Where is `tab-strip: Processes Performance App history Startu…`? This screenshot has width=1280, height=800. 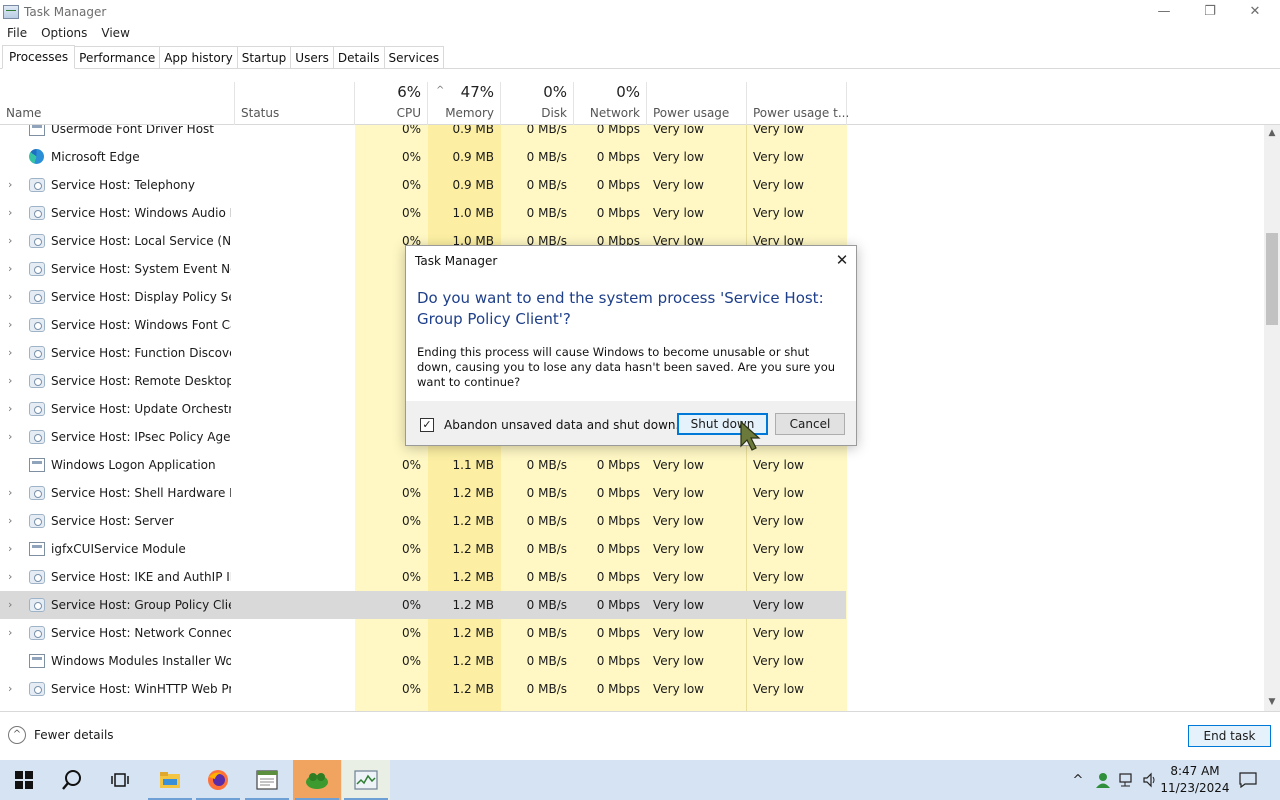
tab-strip: Processes Performance App history Startu… is located at coordinates (640, 57).